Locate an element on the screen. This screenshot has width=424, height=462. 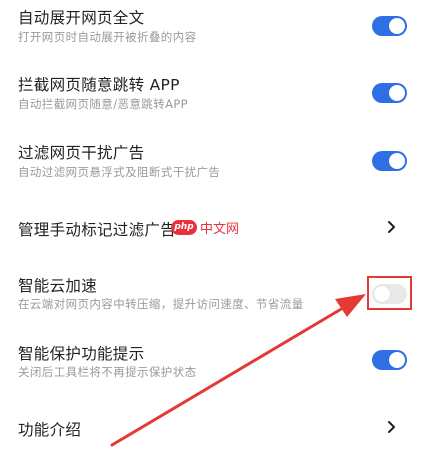
setting-title: 智能云加速 is located at coordinates (58, 286).